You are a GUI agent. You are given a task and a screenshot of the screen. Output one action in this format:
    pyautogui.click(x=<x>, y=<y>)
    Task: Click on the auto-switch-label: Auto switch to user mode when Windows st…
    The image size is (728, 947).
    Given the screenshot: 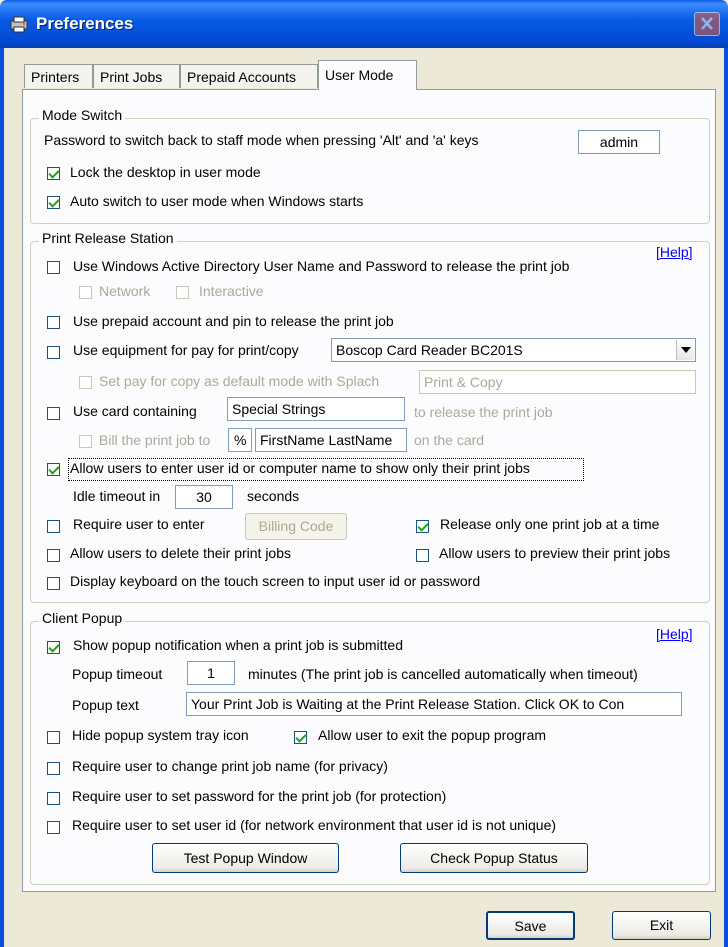 What is the action you would take?
    pyautogui.click(x=217, y=201)
    